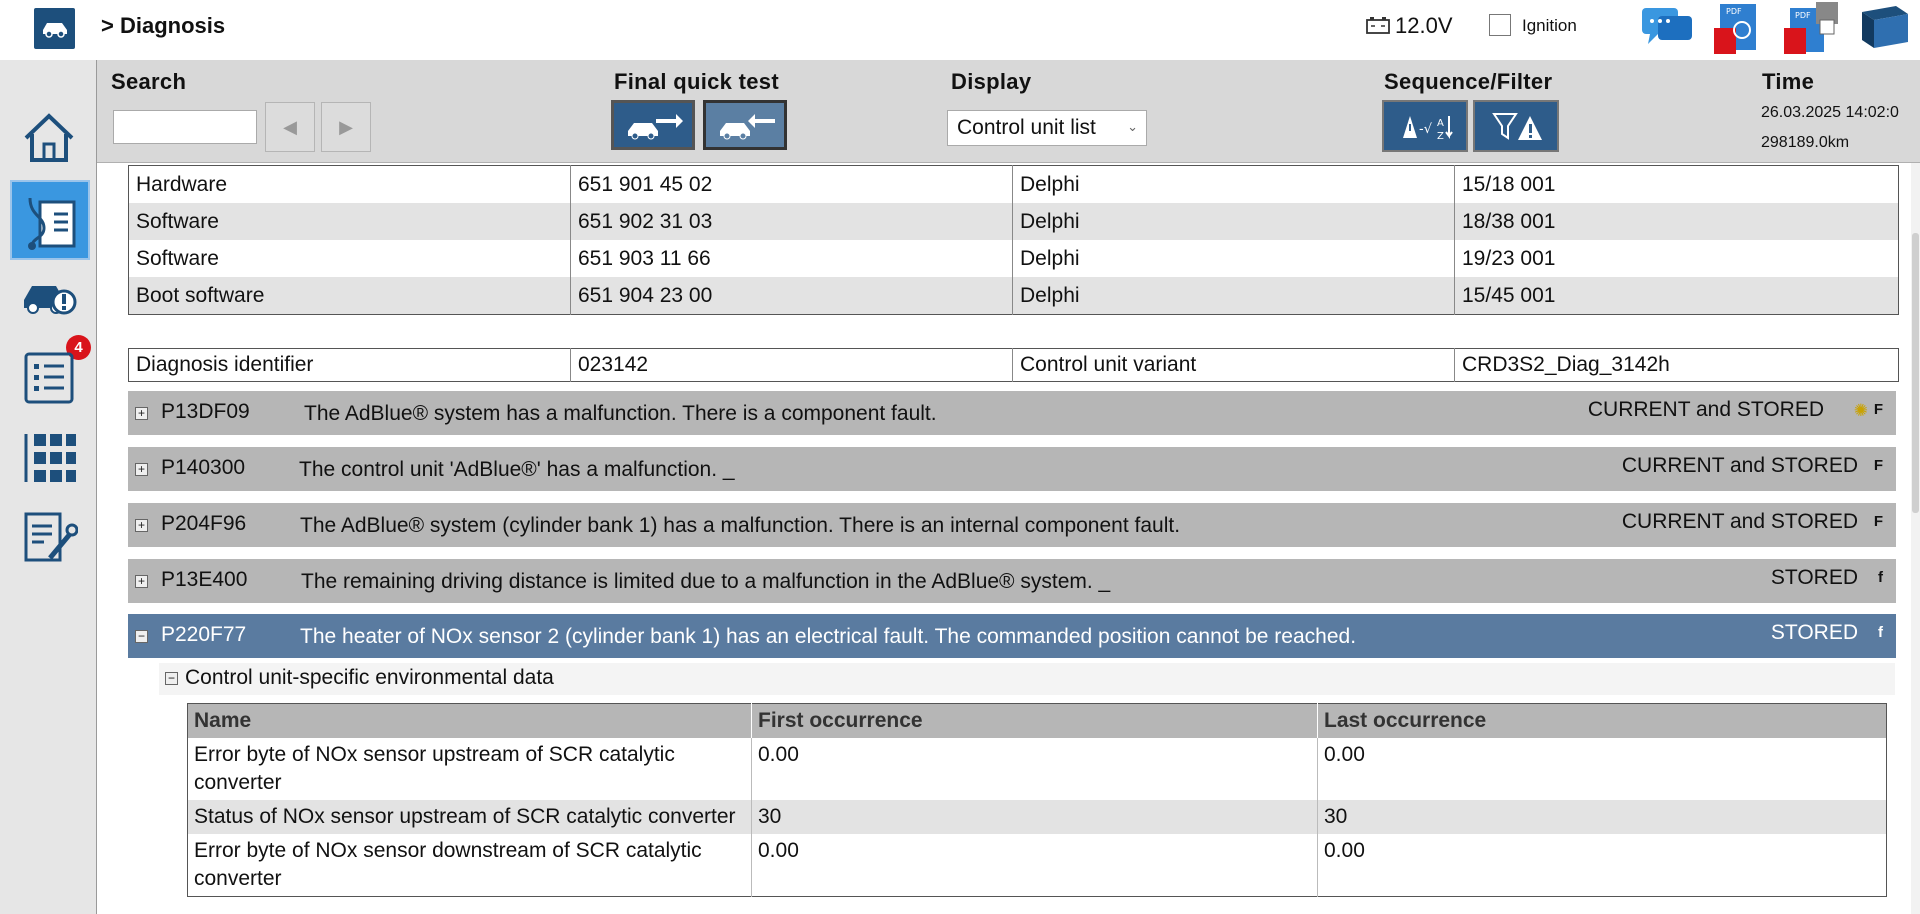 The height and width of the screenshot is (914, 1920). I want to click on scrollbar-thumb, so click(1915, 373).